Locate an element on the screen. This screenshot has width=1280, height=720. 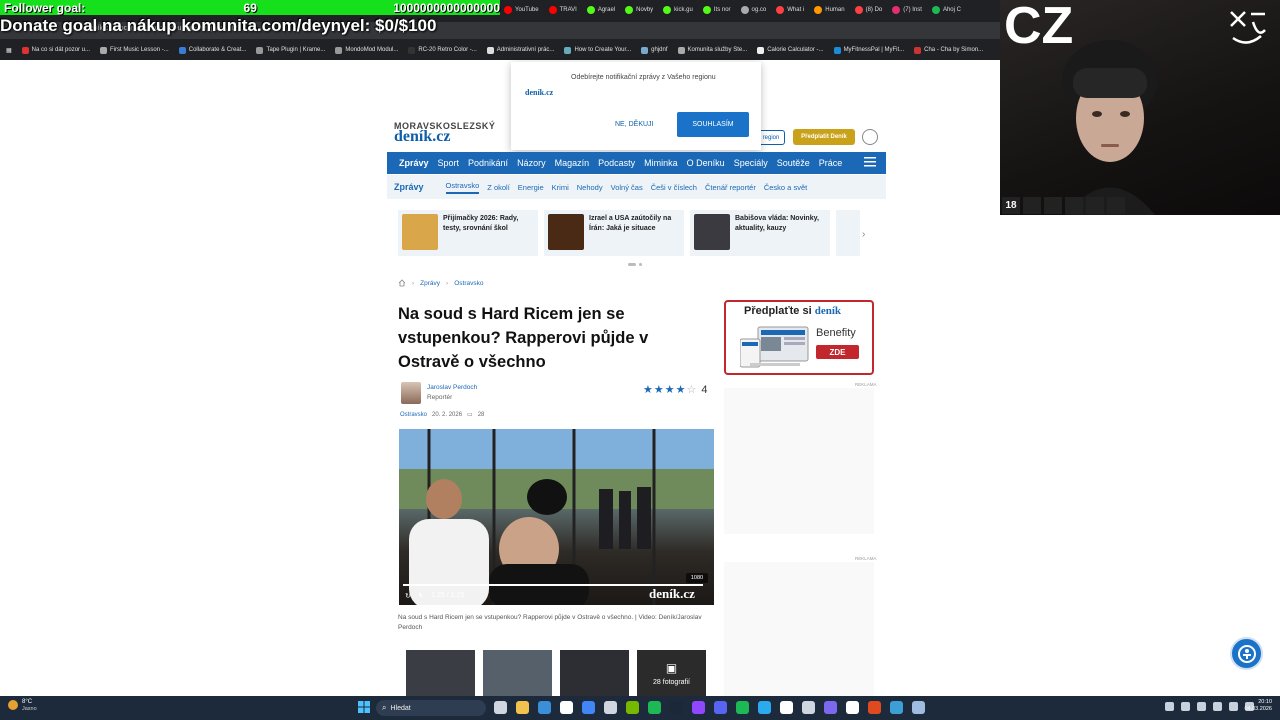
gallery-more-button: ▣ 28 fotografií is located at coordinates (671, 673).